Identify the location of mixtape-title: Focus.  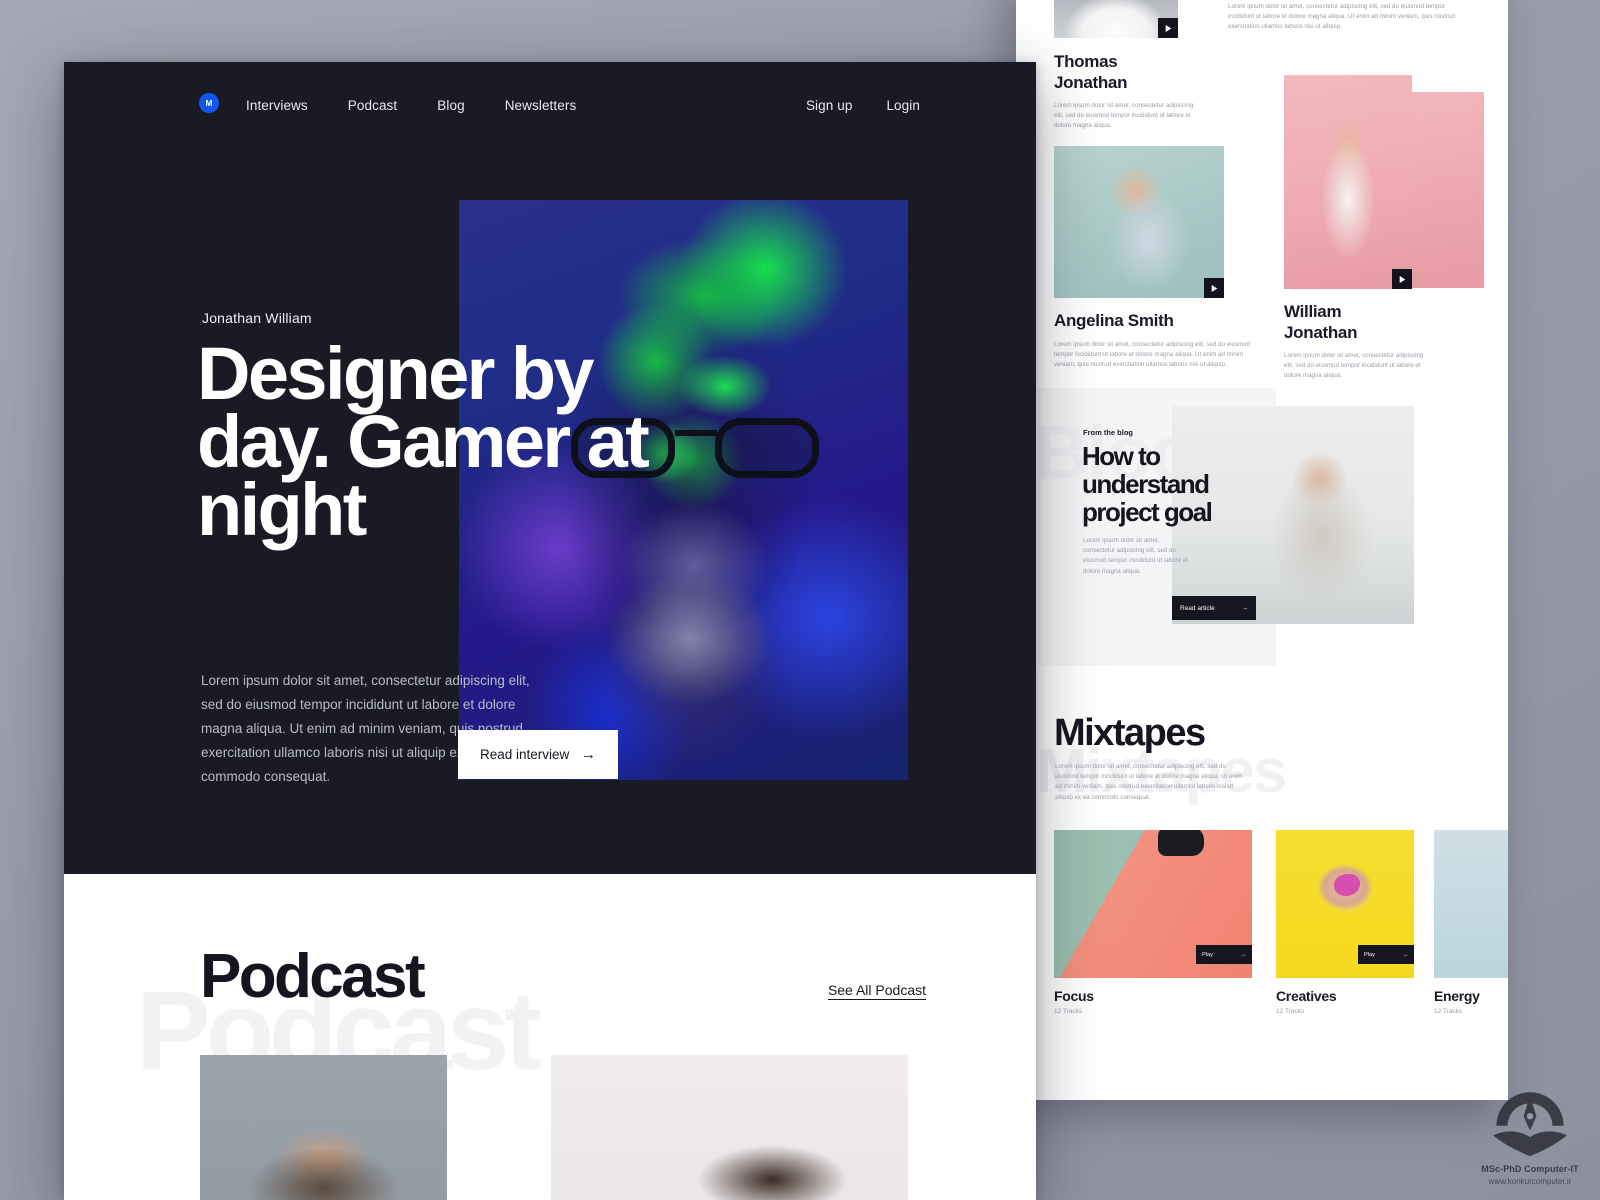
(1074, 996).